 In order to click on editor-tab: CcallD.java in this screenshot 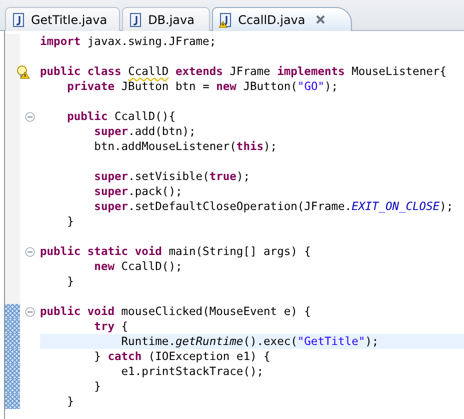, I will do `click(282, 19)`.